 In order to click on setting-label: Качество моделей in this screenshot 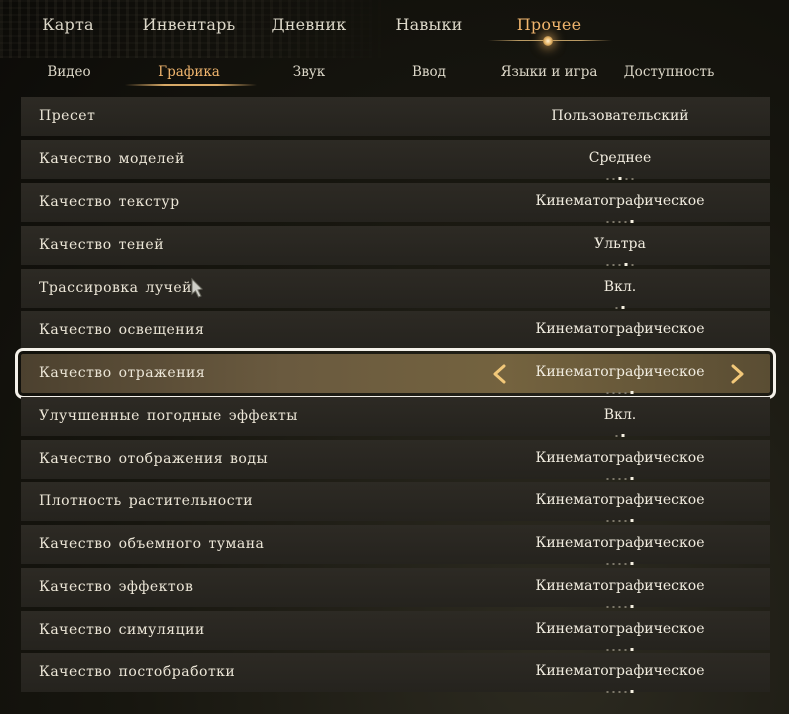, I will do `click(112, 159)`.